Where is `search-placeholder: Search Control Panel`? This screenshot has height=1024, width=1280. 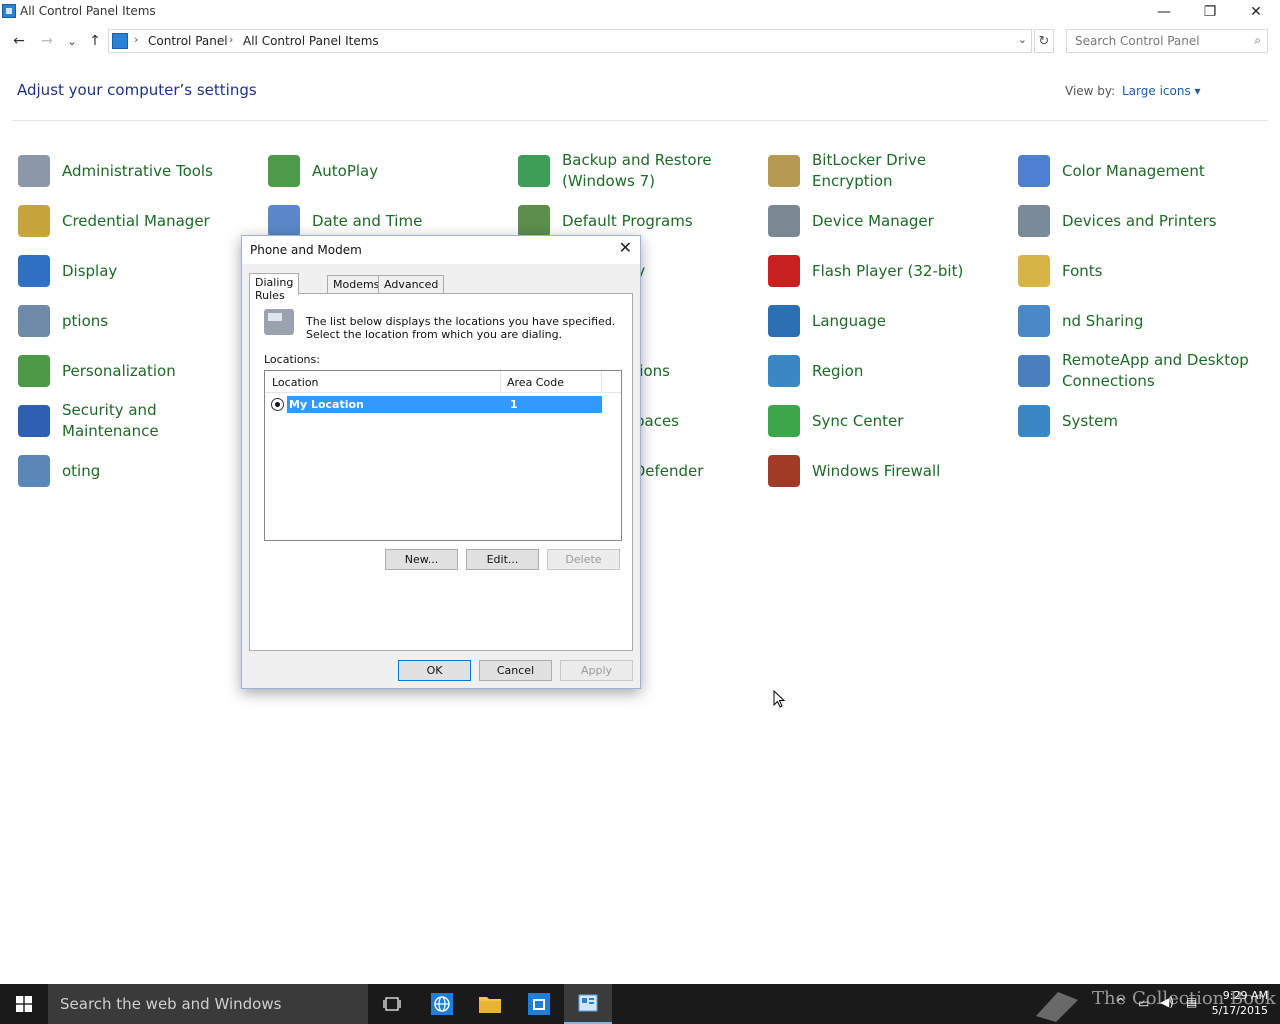 search-placeholder: Search Control Panel is located at coordinates (1137, 41).